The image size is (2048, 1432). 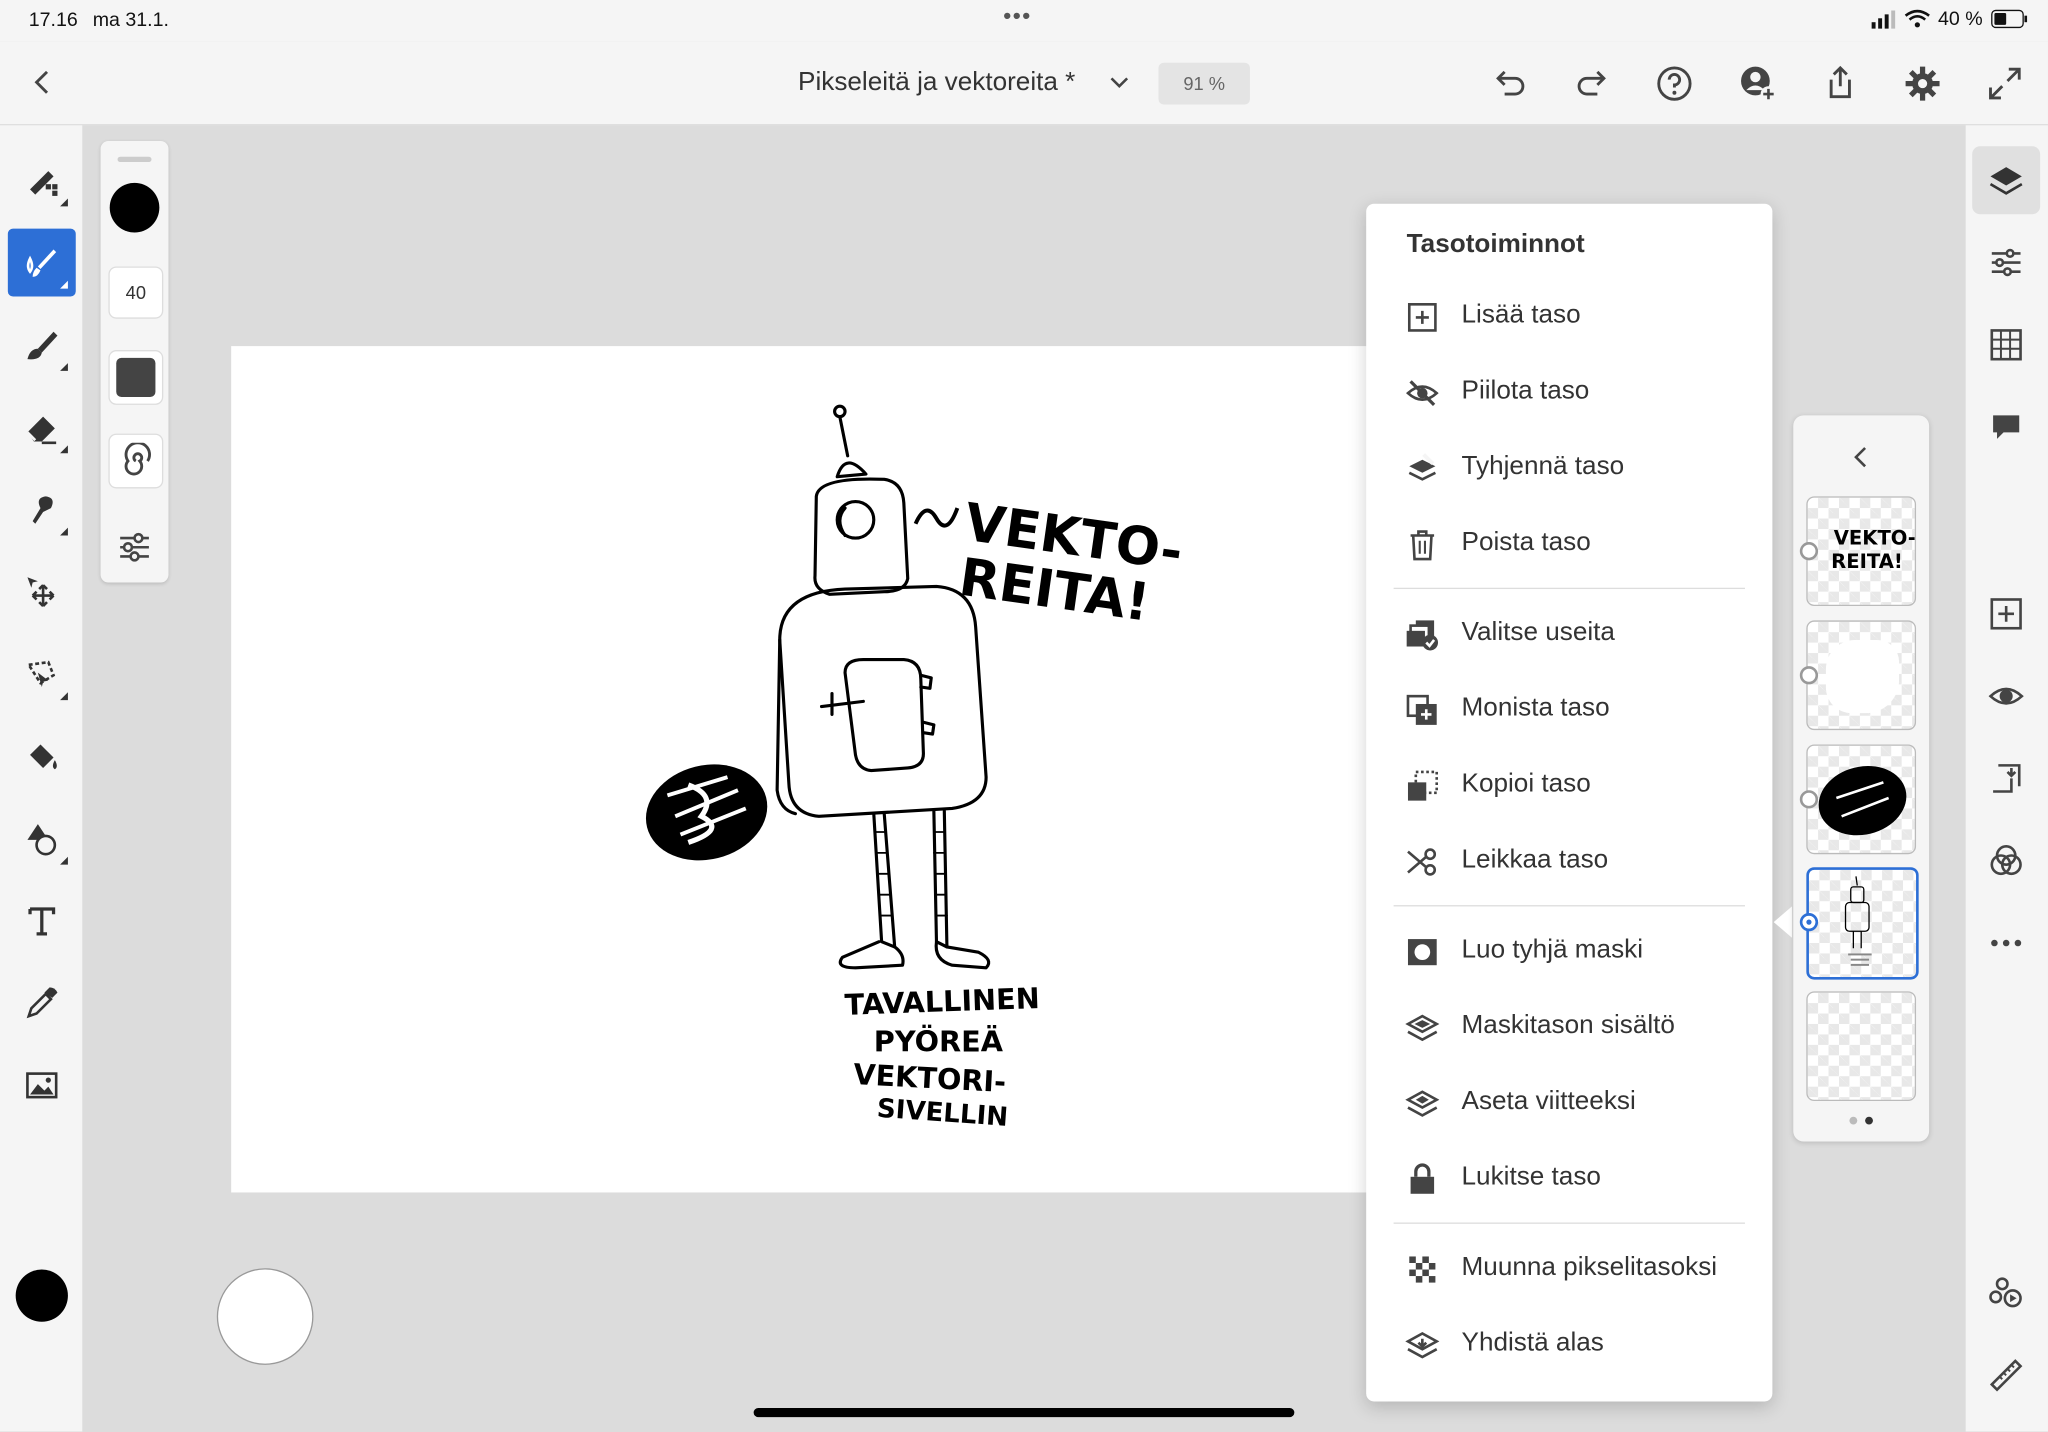 What do you see at coordinates (43, 82) in the screenshot?
I see `back-icon` at bounding box center [43, 82].